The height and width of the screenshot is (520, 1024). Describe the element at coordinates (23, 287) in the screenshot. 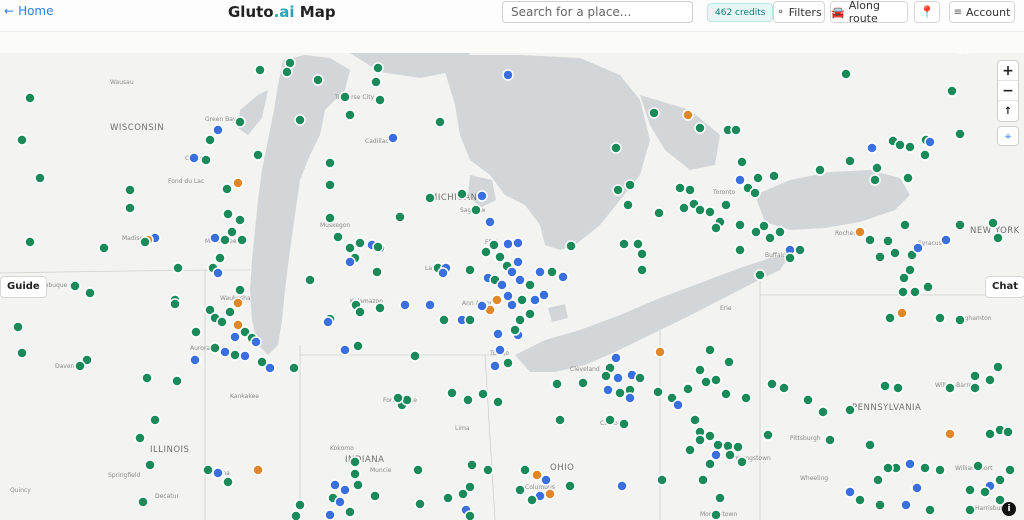

I see `guide-button: Guide` at that location.